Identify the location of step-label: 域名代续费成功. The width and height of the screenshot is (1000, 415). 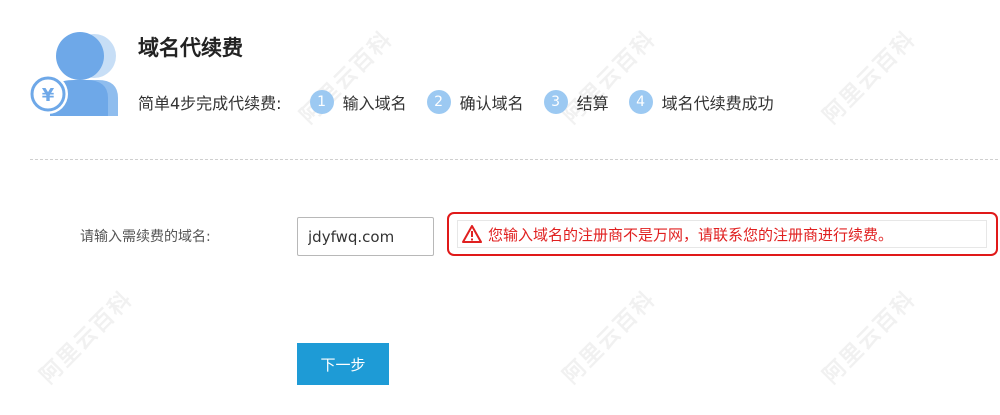
(717, 103).